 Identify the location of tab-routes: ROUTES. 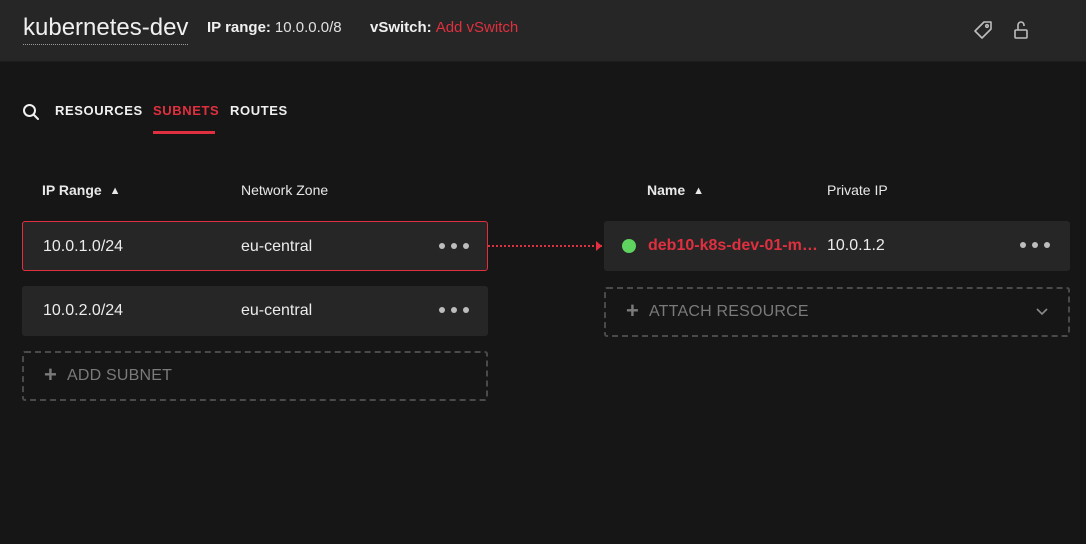
(259, 111).